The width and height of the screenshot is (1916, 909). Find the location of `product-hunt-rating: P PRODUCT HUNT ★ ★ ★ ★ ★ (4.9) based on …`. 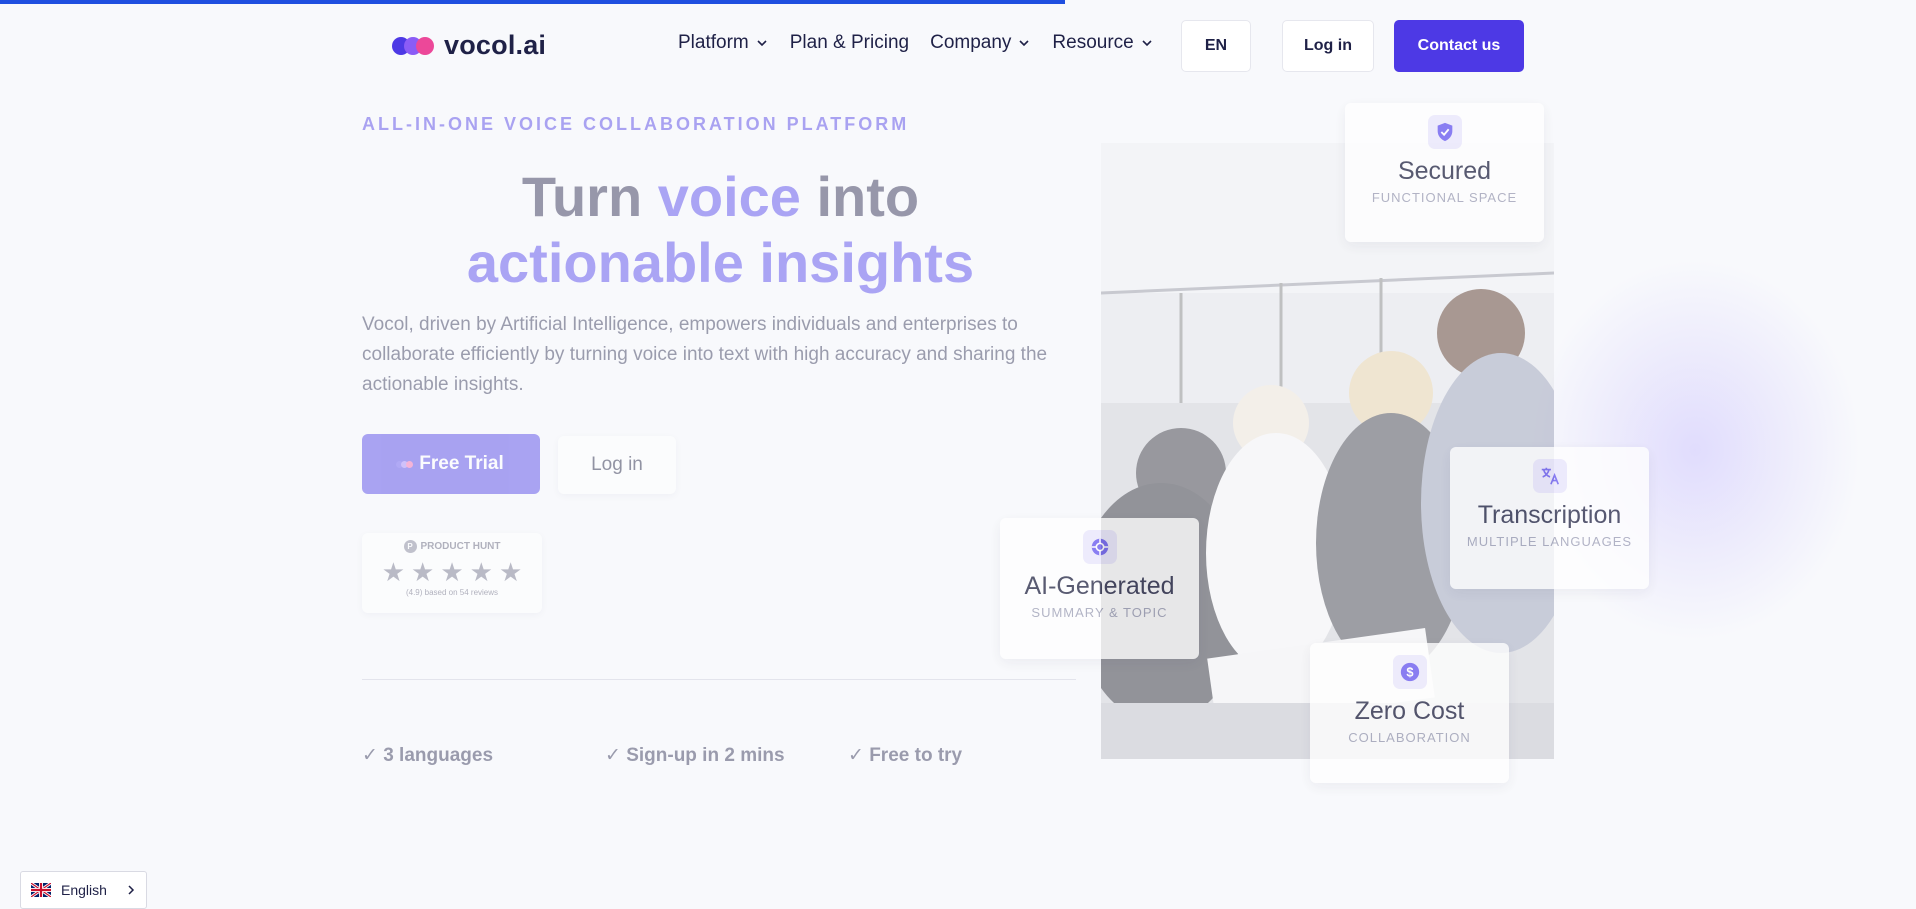

product-hunt-rating: P PRODUCT HUNT ★ ★ ★ ★ ★ (4.9) based on … is located at coordinates (452, 573).